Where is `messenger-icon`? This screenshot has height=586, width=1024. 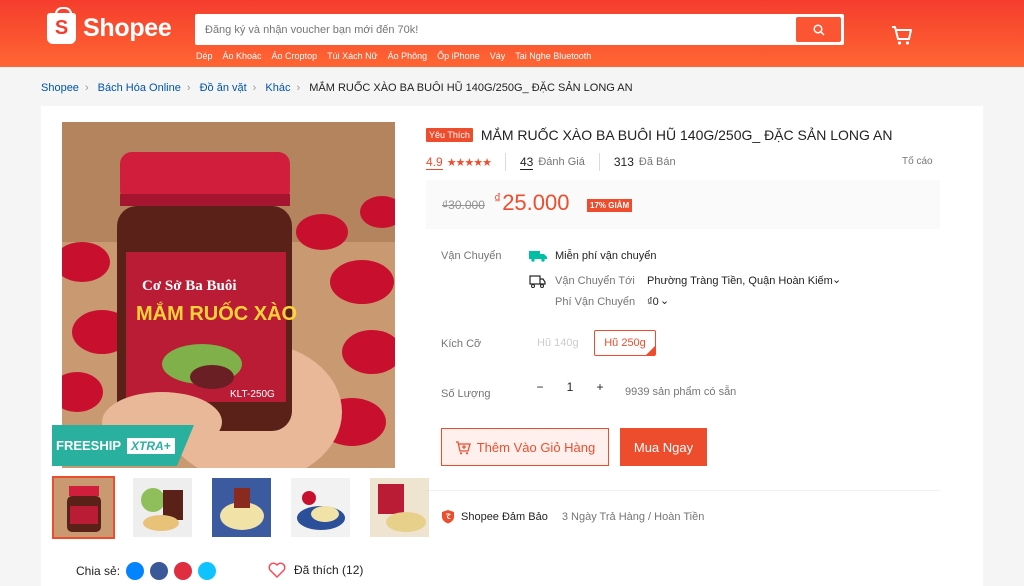 messenger-icon is located at coordinates (135, 571).